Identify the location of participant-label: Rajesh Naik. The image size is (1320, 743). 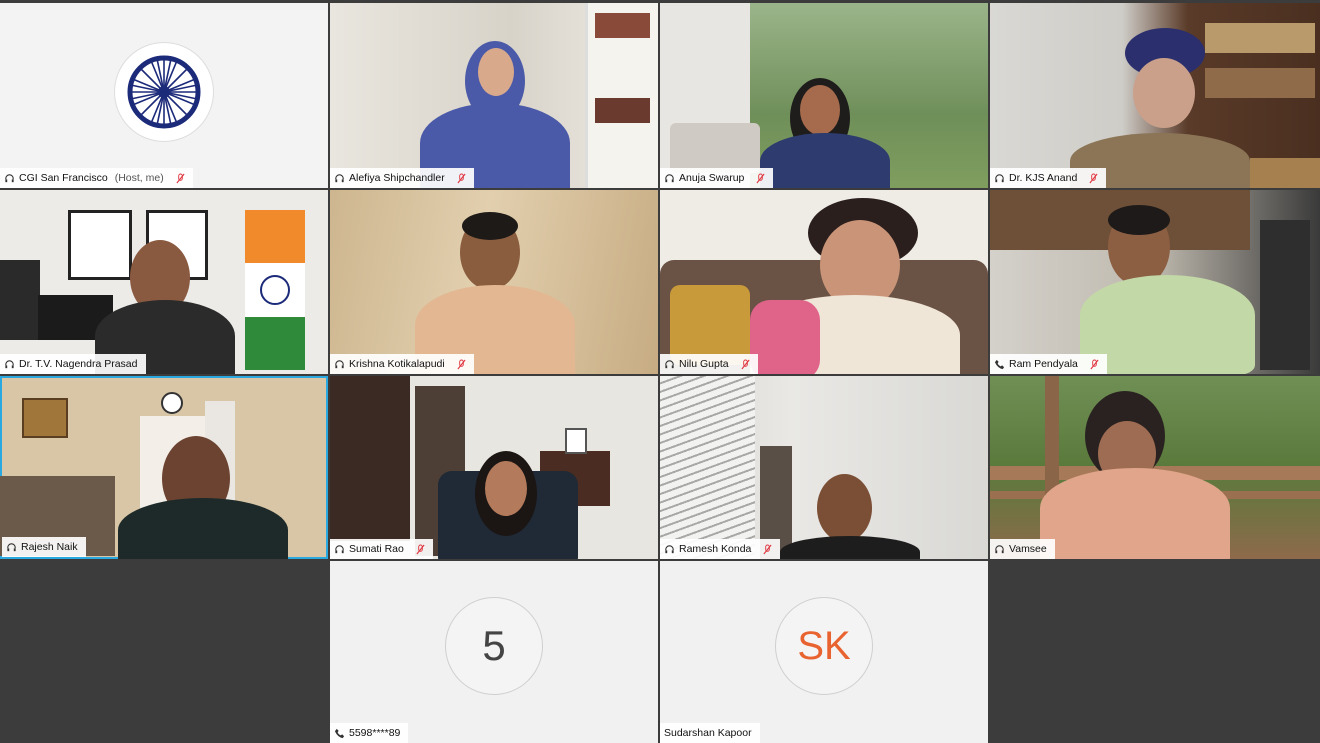
(44, 547).